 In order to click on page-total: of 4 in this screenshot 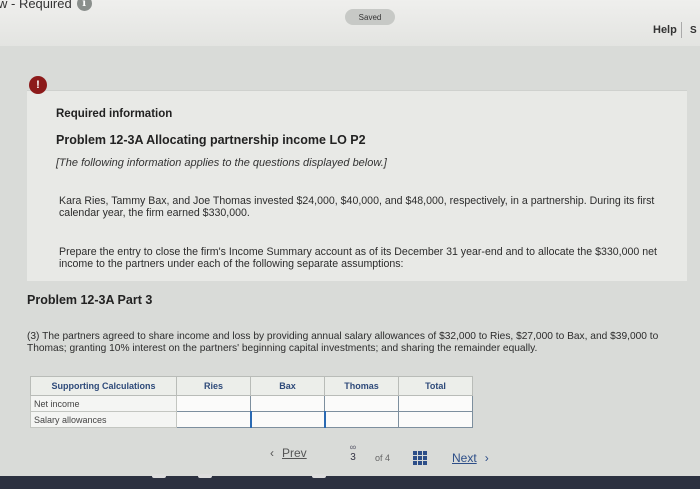, I will do `click(383, 458)`.